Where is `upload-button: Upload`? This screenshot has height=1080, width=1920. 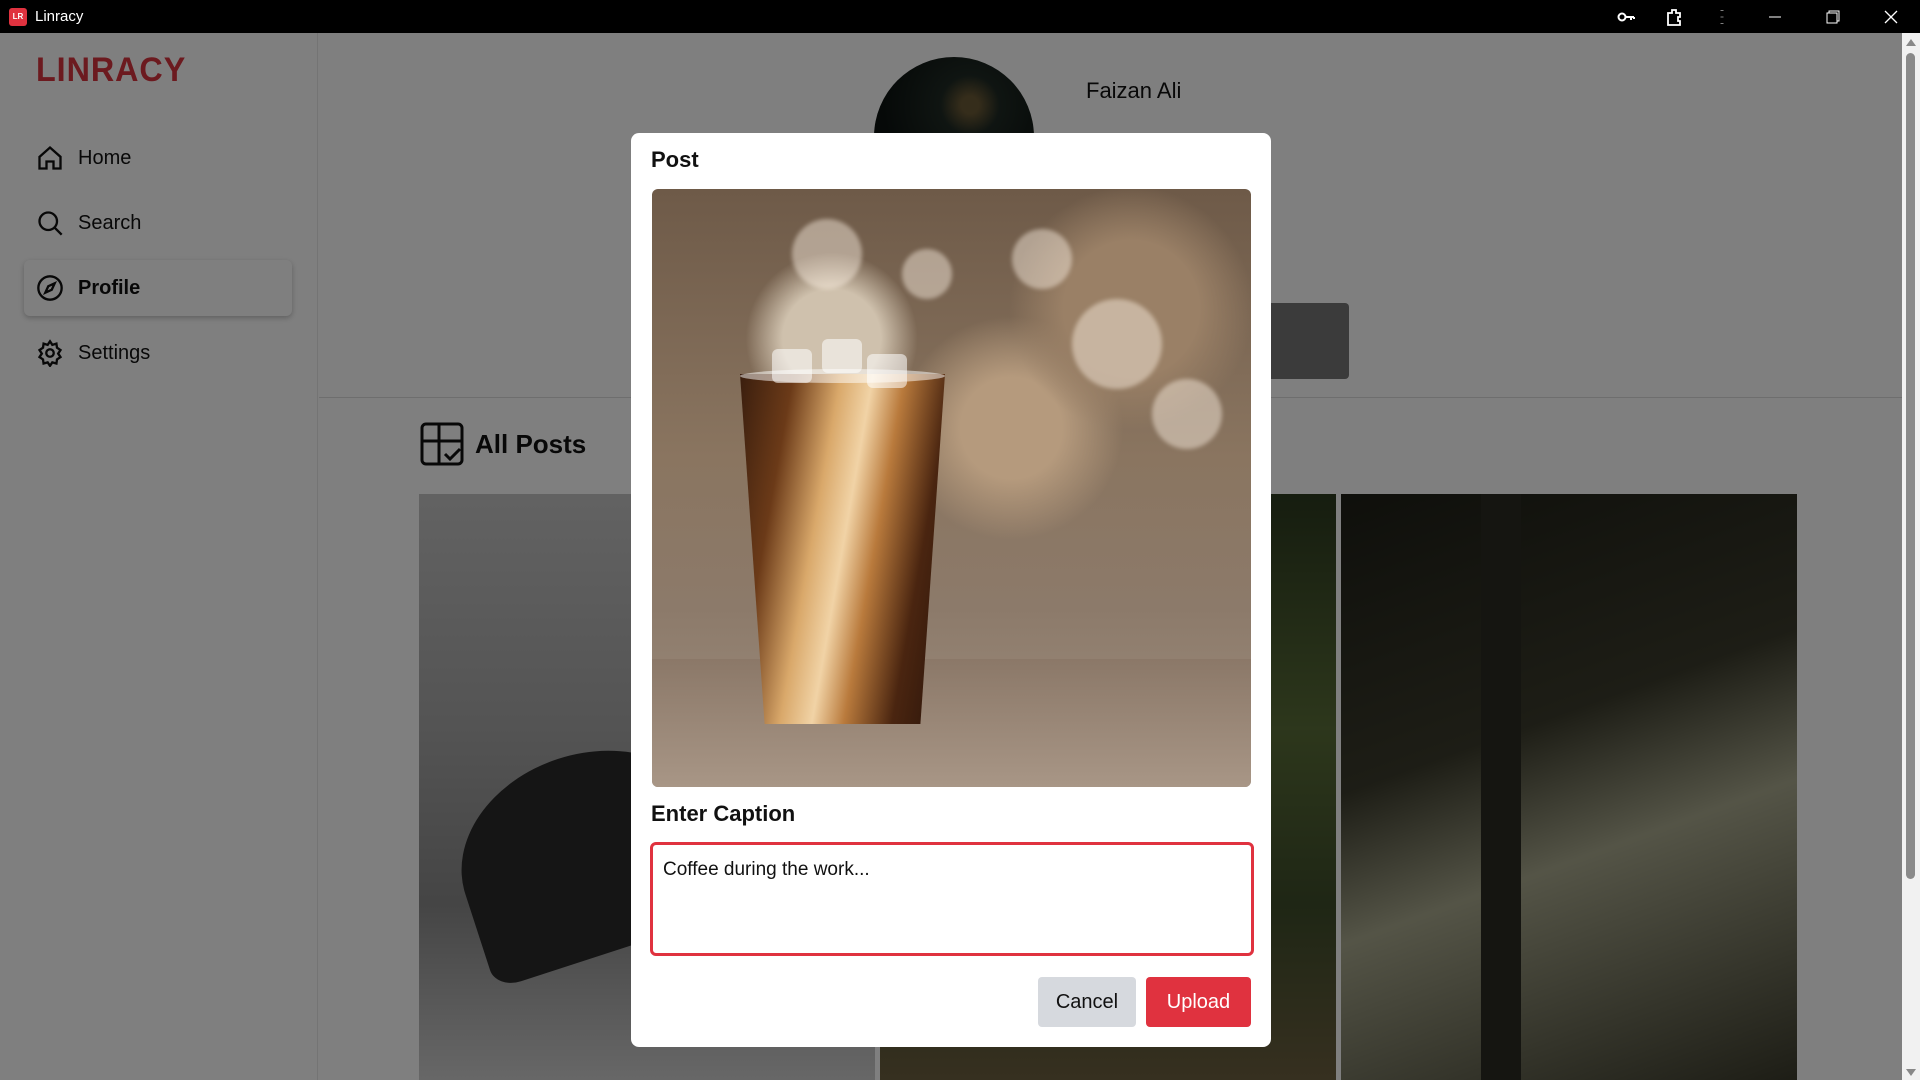 upload-button: Upload is located at coordinates (1198, 1002).